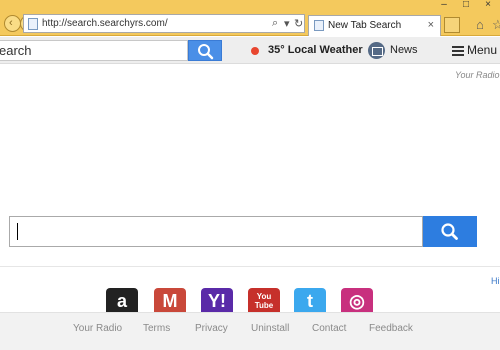 This screenshot has height=350, width=500. I want to click on search-icon: ⌕, so click(275, 23).